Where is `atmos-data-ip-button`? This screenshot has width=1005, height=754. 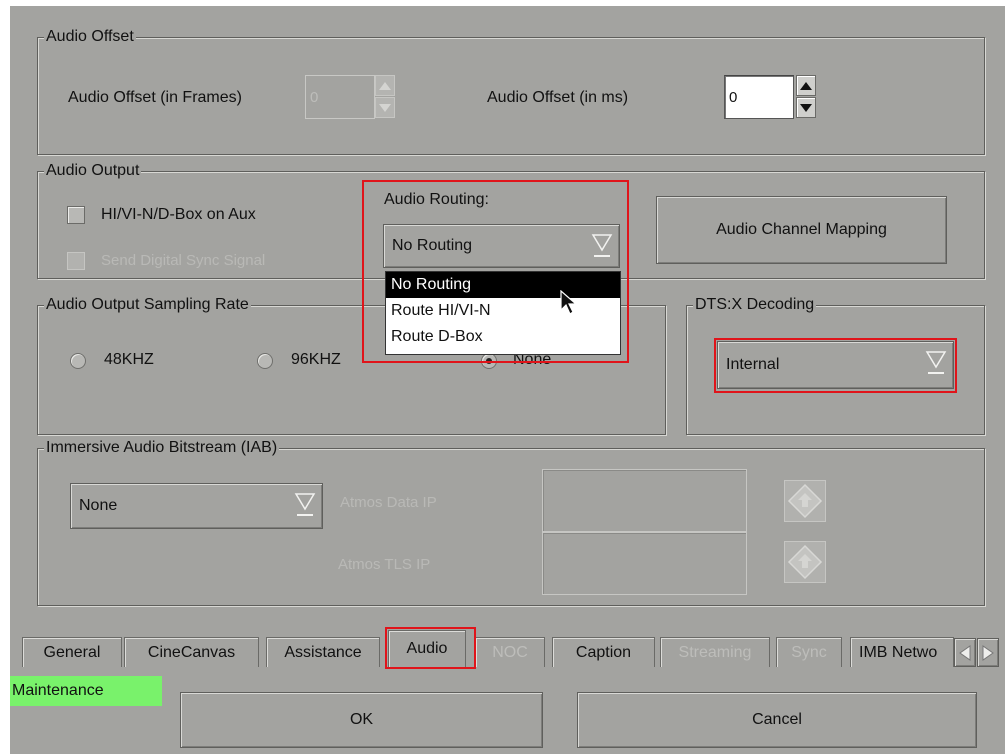 atmos-data-ip-button is located at coordinates (805, 501).